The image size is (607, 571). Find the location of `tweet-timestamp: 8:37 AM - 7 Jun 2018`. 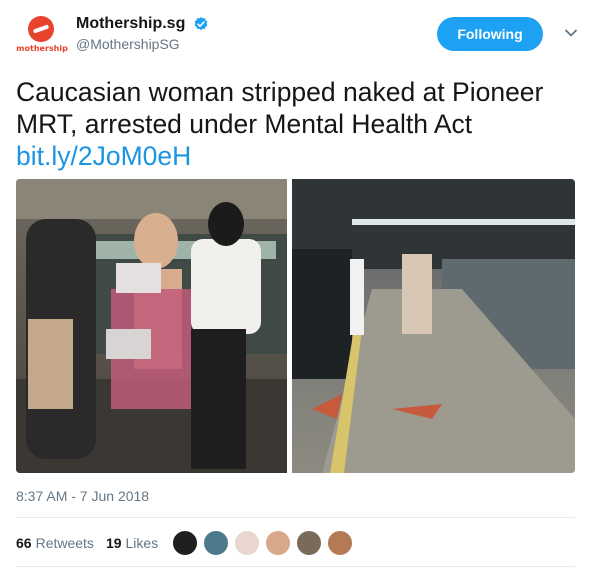

tweet-timestamp: 8:37 AM - 7 Jun 2018 is located at coordinates (82, 496).